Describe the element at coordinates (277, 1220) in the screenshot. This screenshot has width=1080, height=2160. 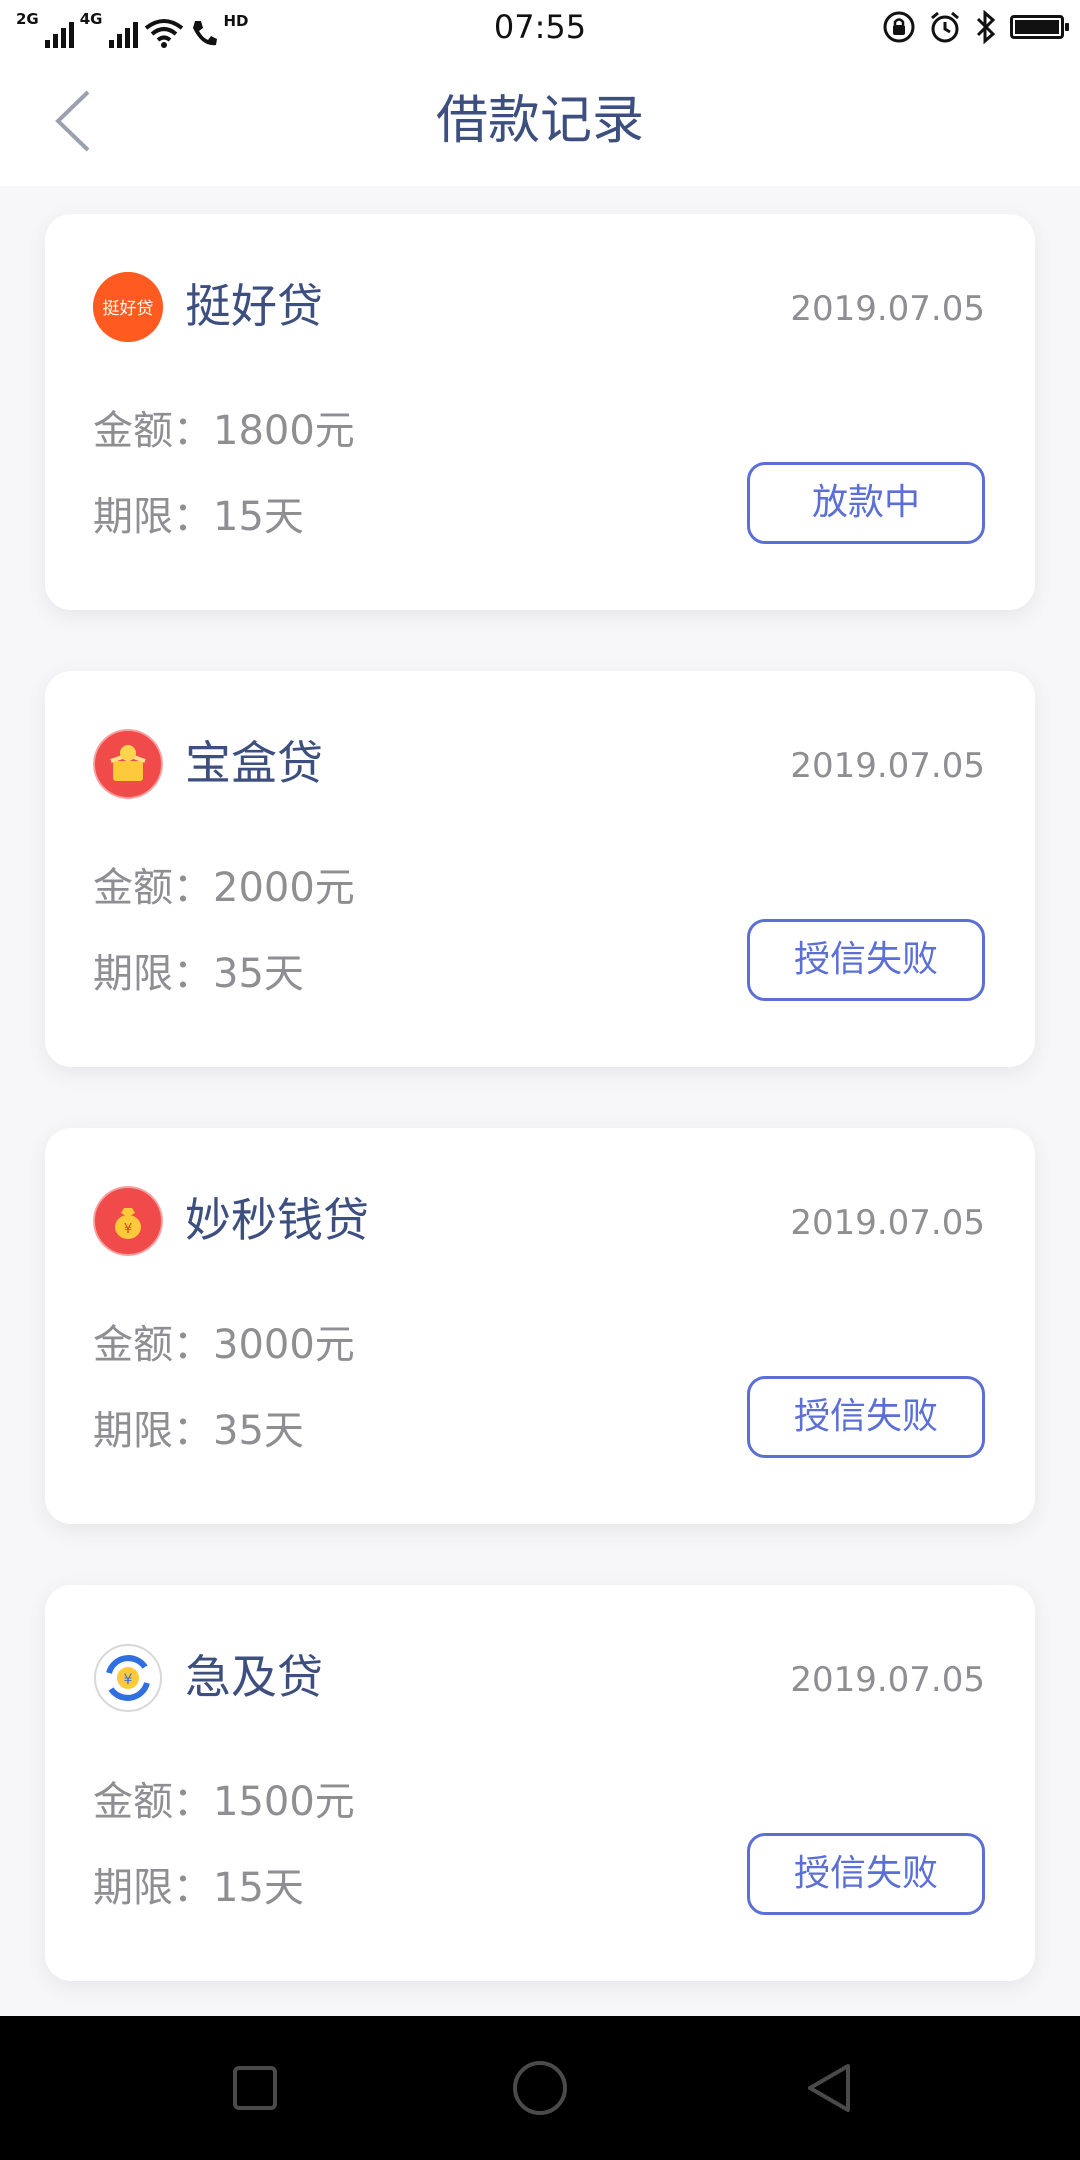
I see `product-name: 妙秒钱贷` at that location.